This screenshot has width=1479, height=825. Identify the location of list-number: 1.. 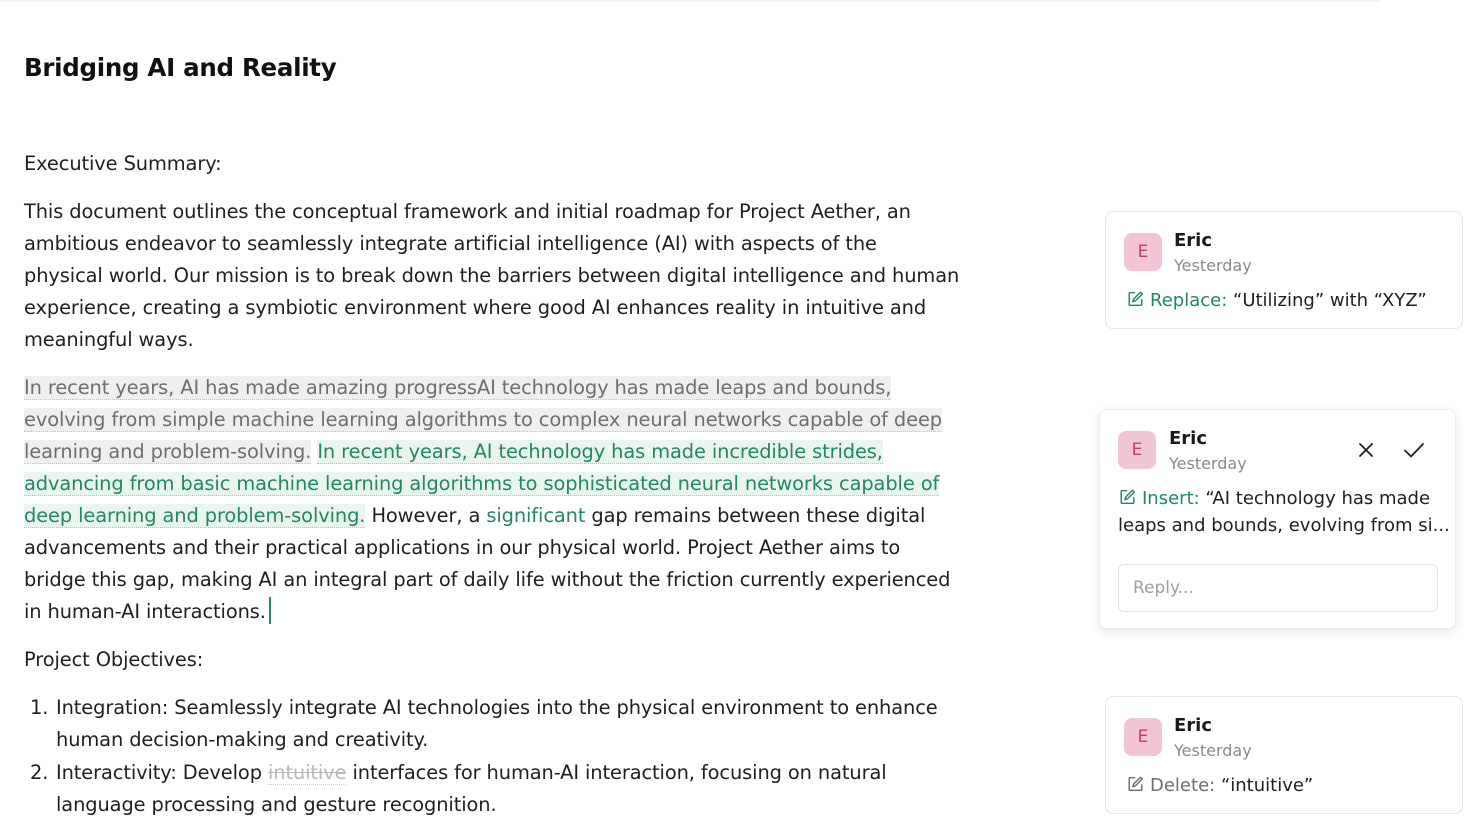
(39, 707).